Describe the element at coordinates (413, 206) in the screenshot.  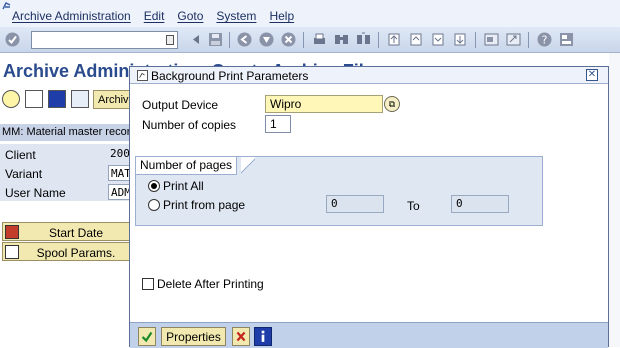
I see `to-label: To` at that location.